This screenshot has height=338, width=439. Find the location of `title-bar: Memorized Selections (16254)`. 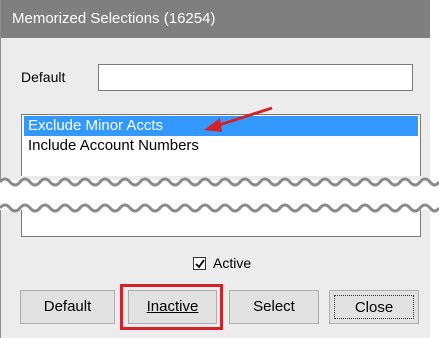

title-bar: Memorized Selections (16254) is located at coordinates (215, 19).